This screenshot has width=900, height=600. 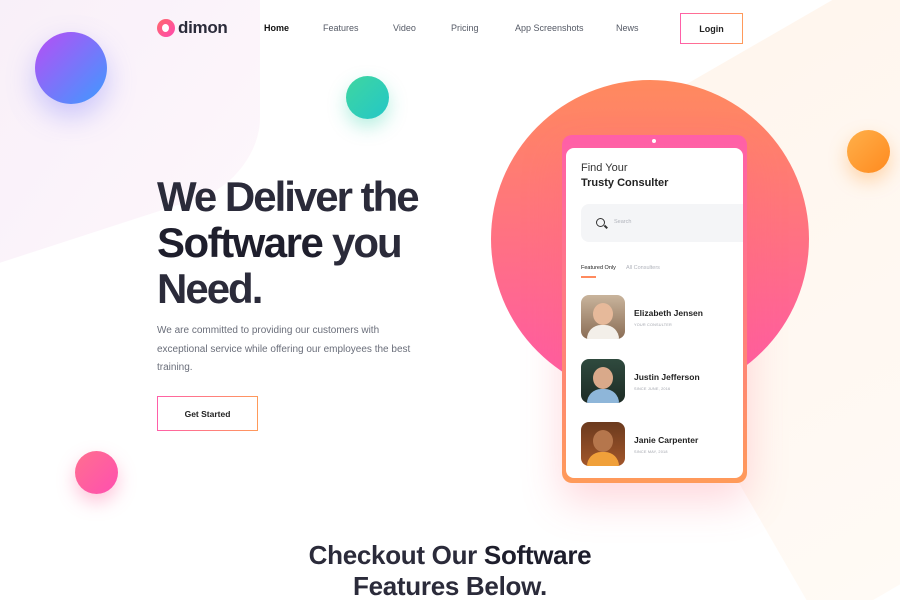 What do you see at coordinates (625, 183) in the screenshot?
I see `phone-title-line-2: Trusty Consulter` at bounding box center [625, 183].